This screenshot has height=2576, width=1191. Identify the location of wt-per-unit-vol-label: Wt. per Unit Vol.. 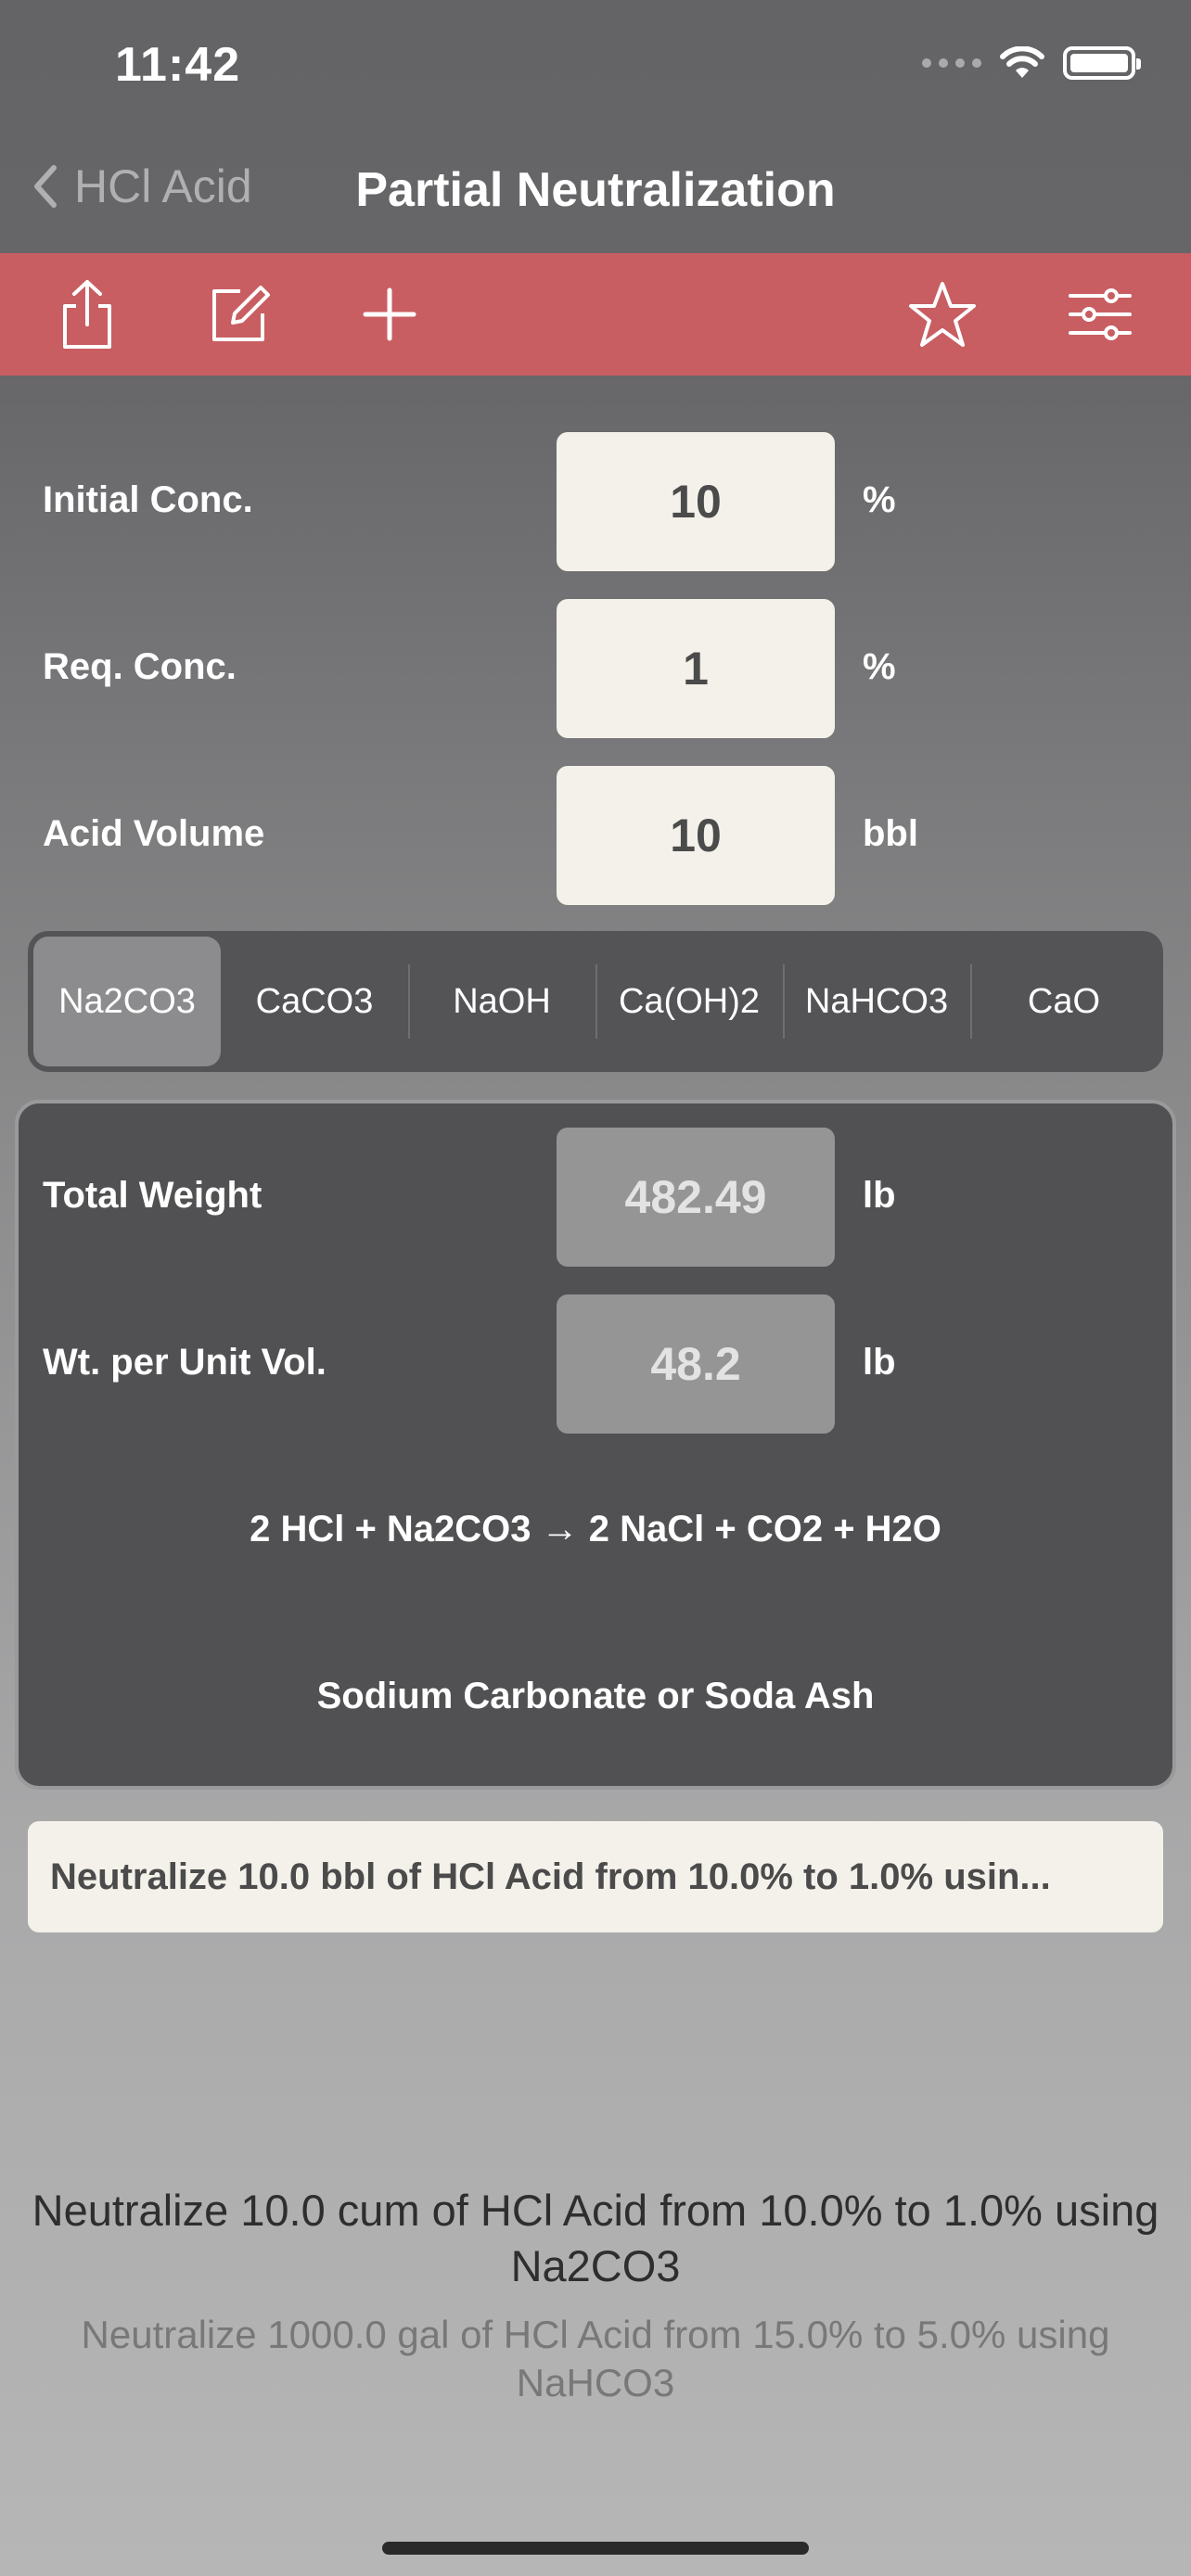
(185, 1363).